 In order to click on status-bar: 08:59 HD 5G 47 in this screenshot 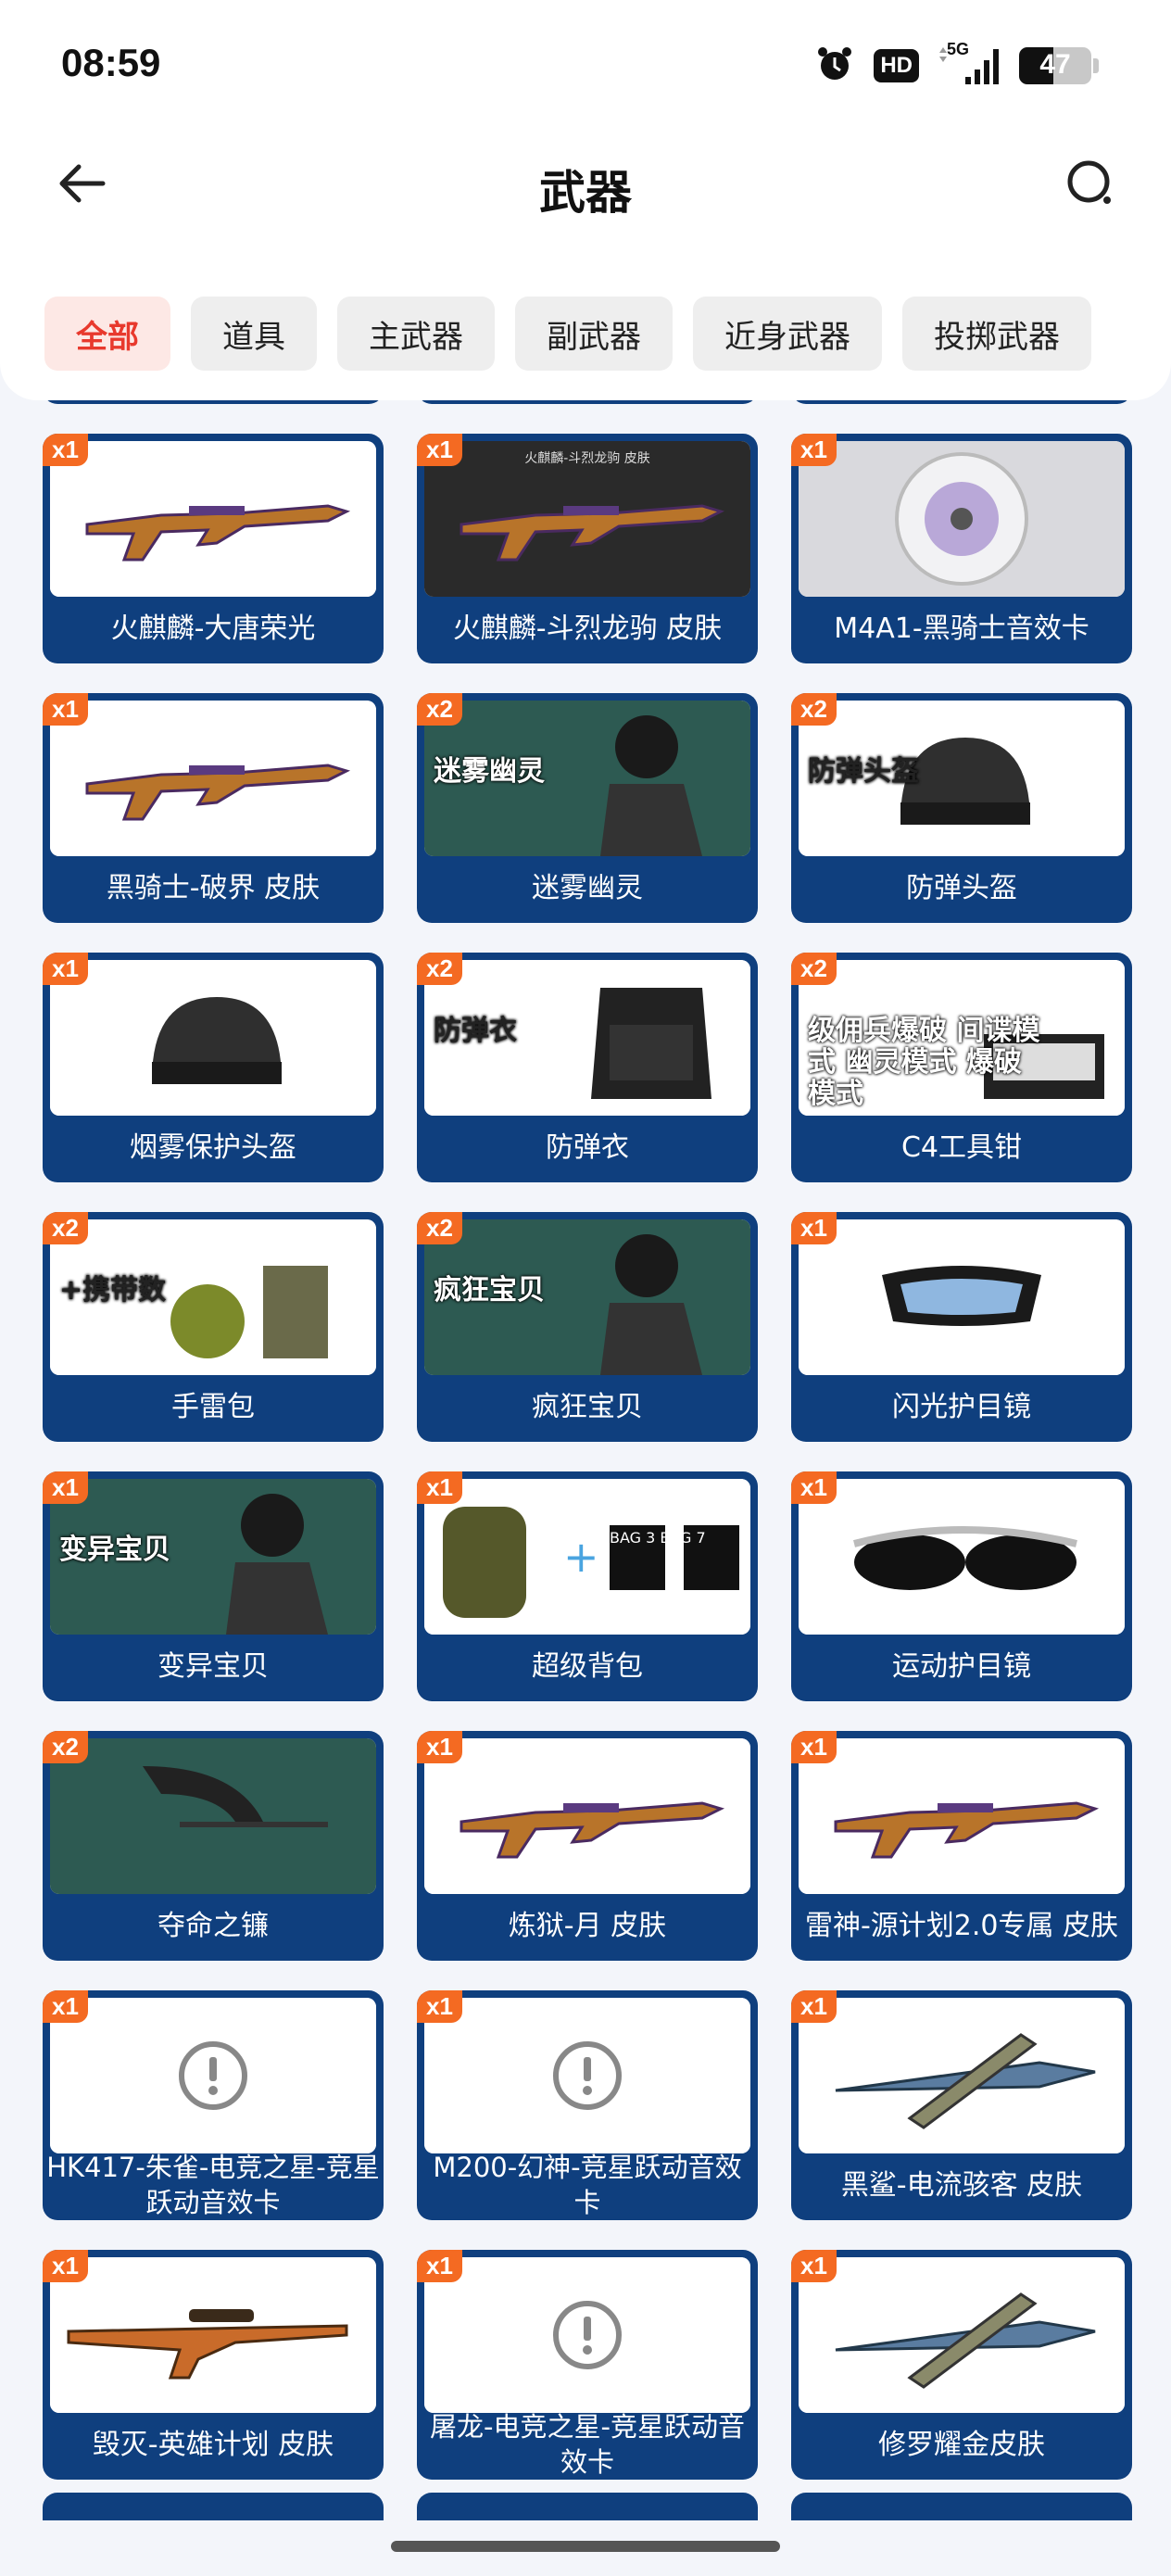, I will do `click(585, 69)`.